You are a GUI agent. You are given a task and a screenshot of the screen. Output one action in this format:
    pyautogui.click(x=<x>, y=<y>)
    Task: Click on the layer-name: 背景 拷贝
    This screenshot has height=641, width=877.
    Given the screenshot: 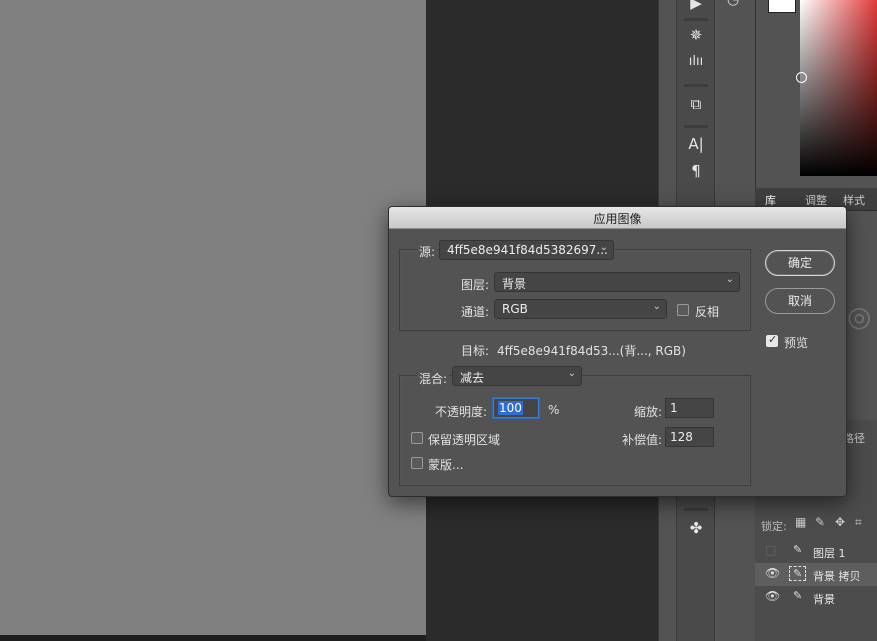 What is the action you would take?
    pyautogui.click(x=837, y=576)
    